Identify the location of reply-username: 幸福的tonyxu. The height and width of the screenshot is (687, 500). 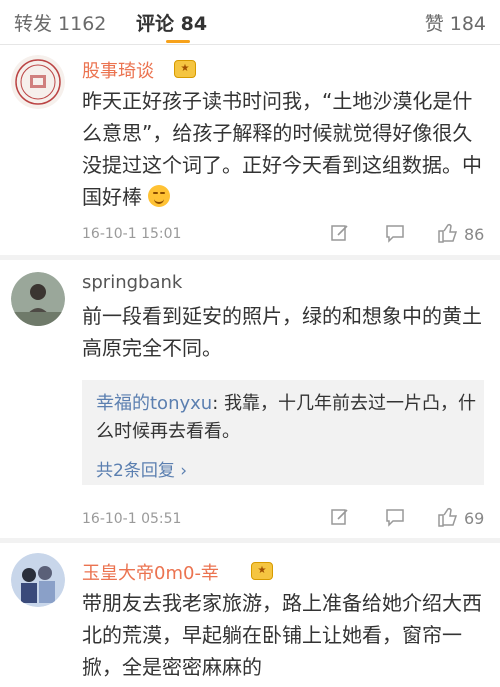
(154, 403).